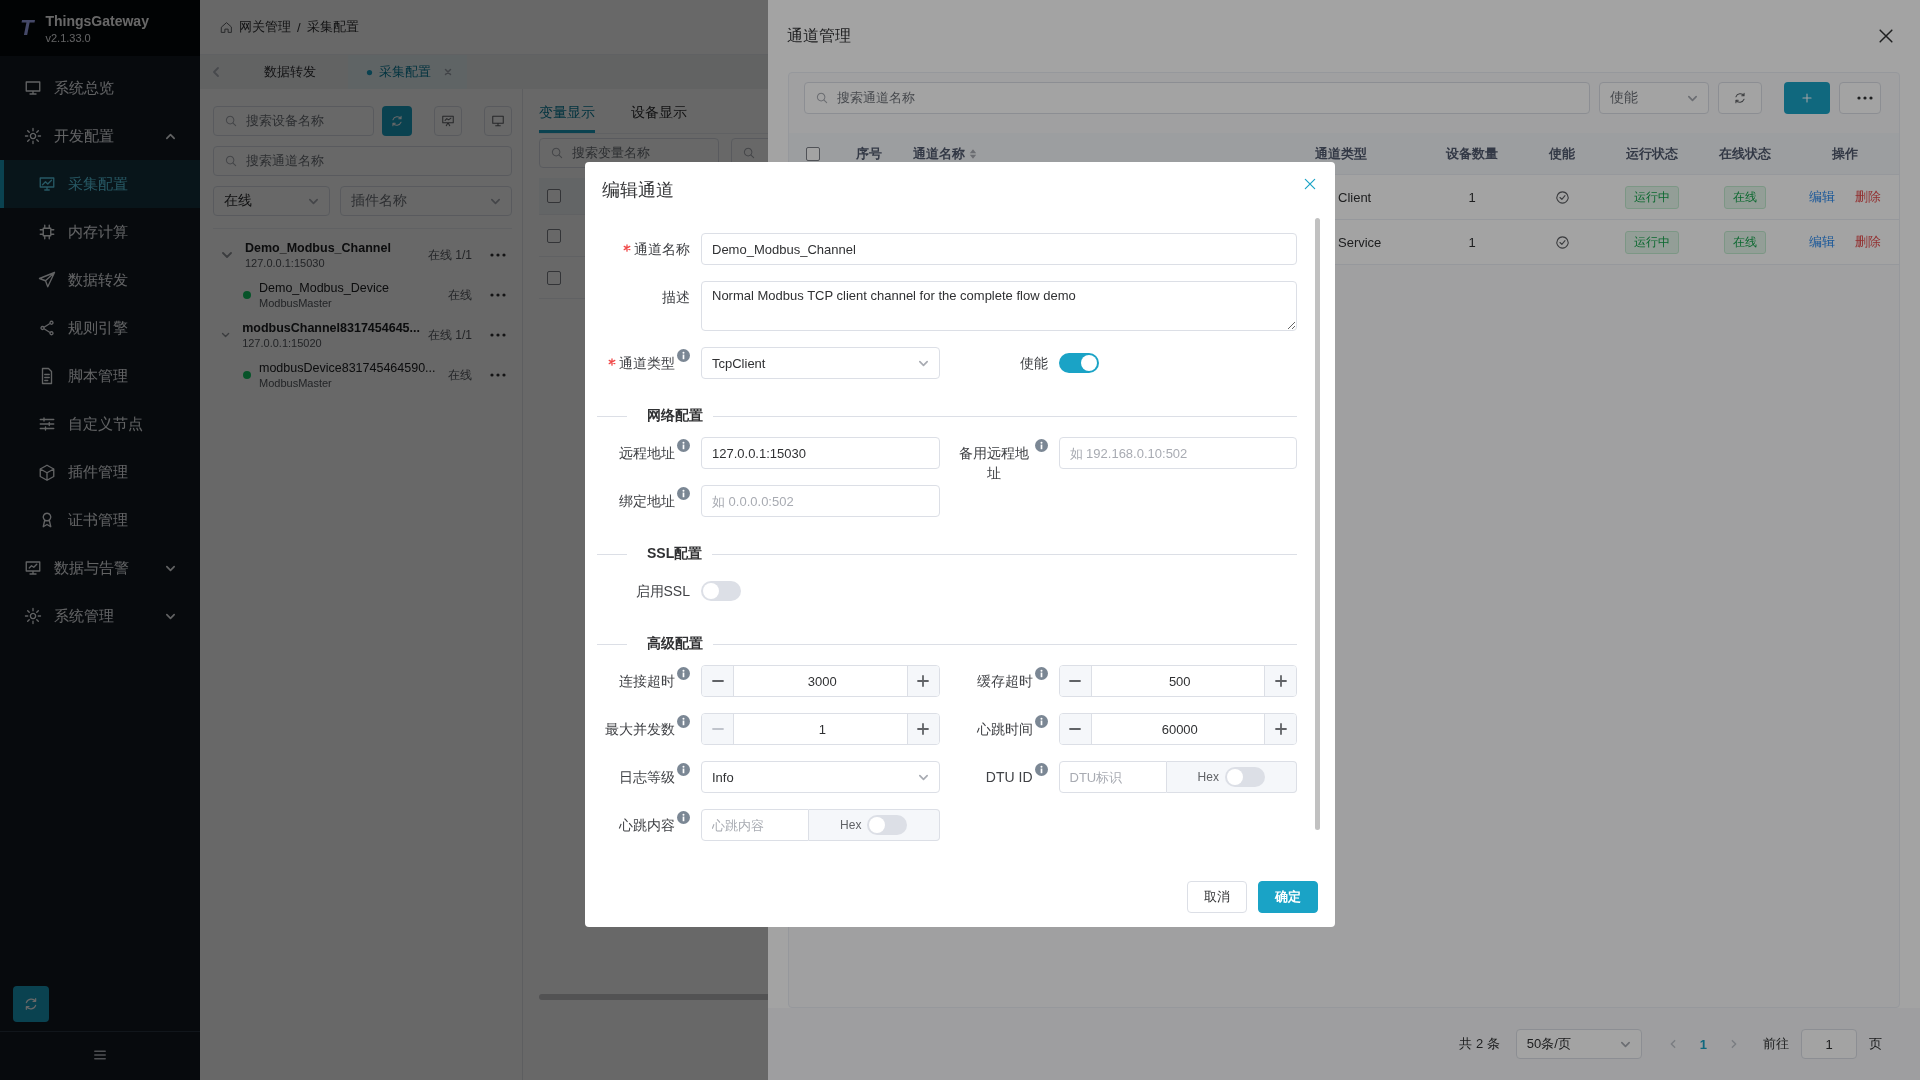 This screenshot has height=1080, width=1920. What do you see at coordinates (33, 568) in the screenshot?
I see `monitor-icon` at bounding box center [33, 568].